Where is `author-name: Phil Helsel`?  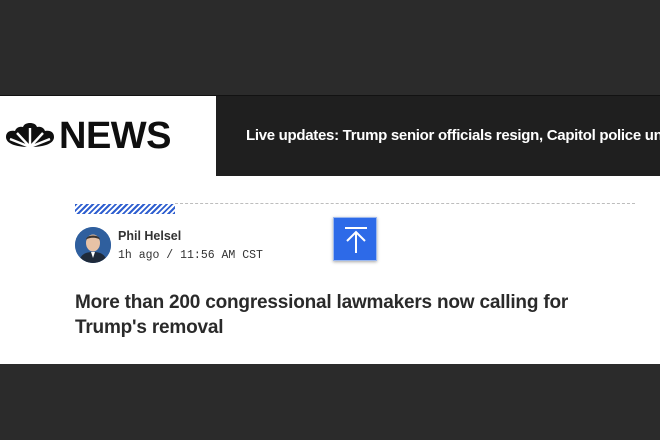 author-name: Phil Helsel is located at coordinates (149, 236).